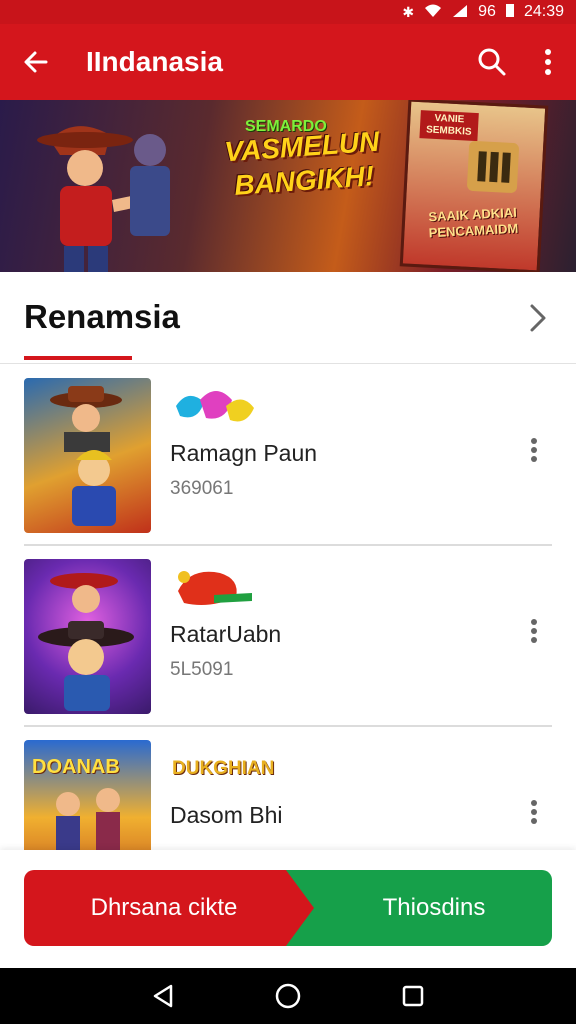 This screenshot has height=1024, width=576. Describe the element at coordinates (493, 167) in the screenshot. I see `poster-character-illustration` at that location.